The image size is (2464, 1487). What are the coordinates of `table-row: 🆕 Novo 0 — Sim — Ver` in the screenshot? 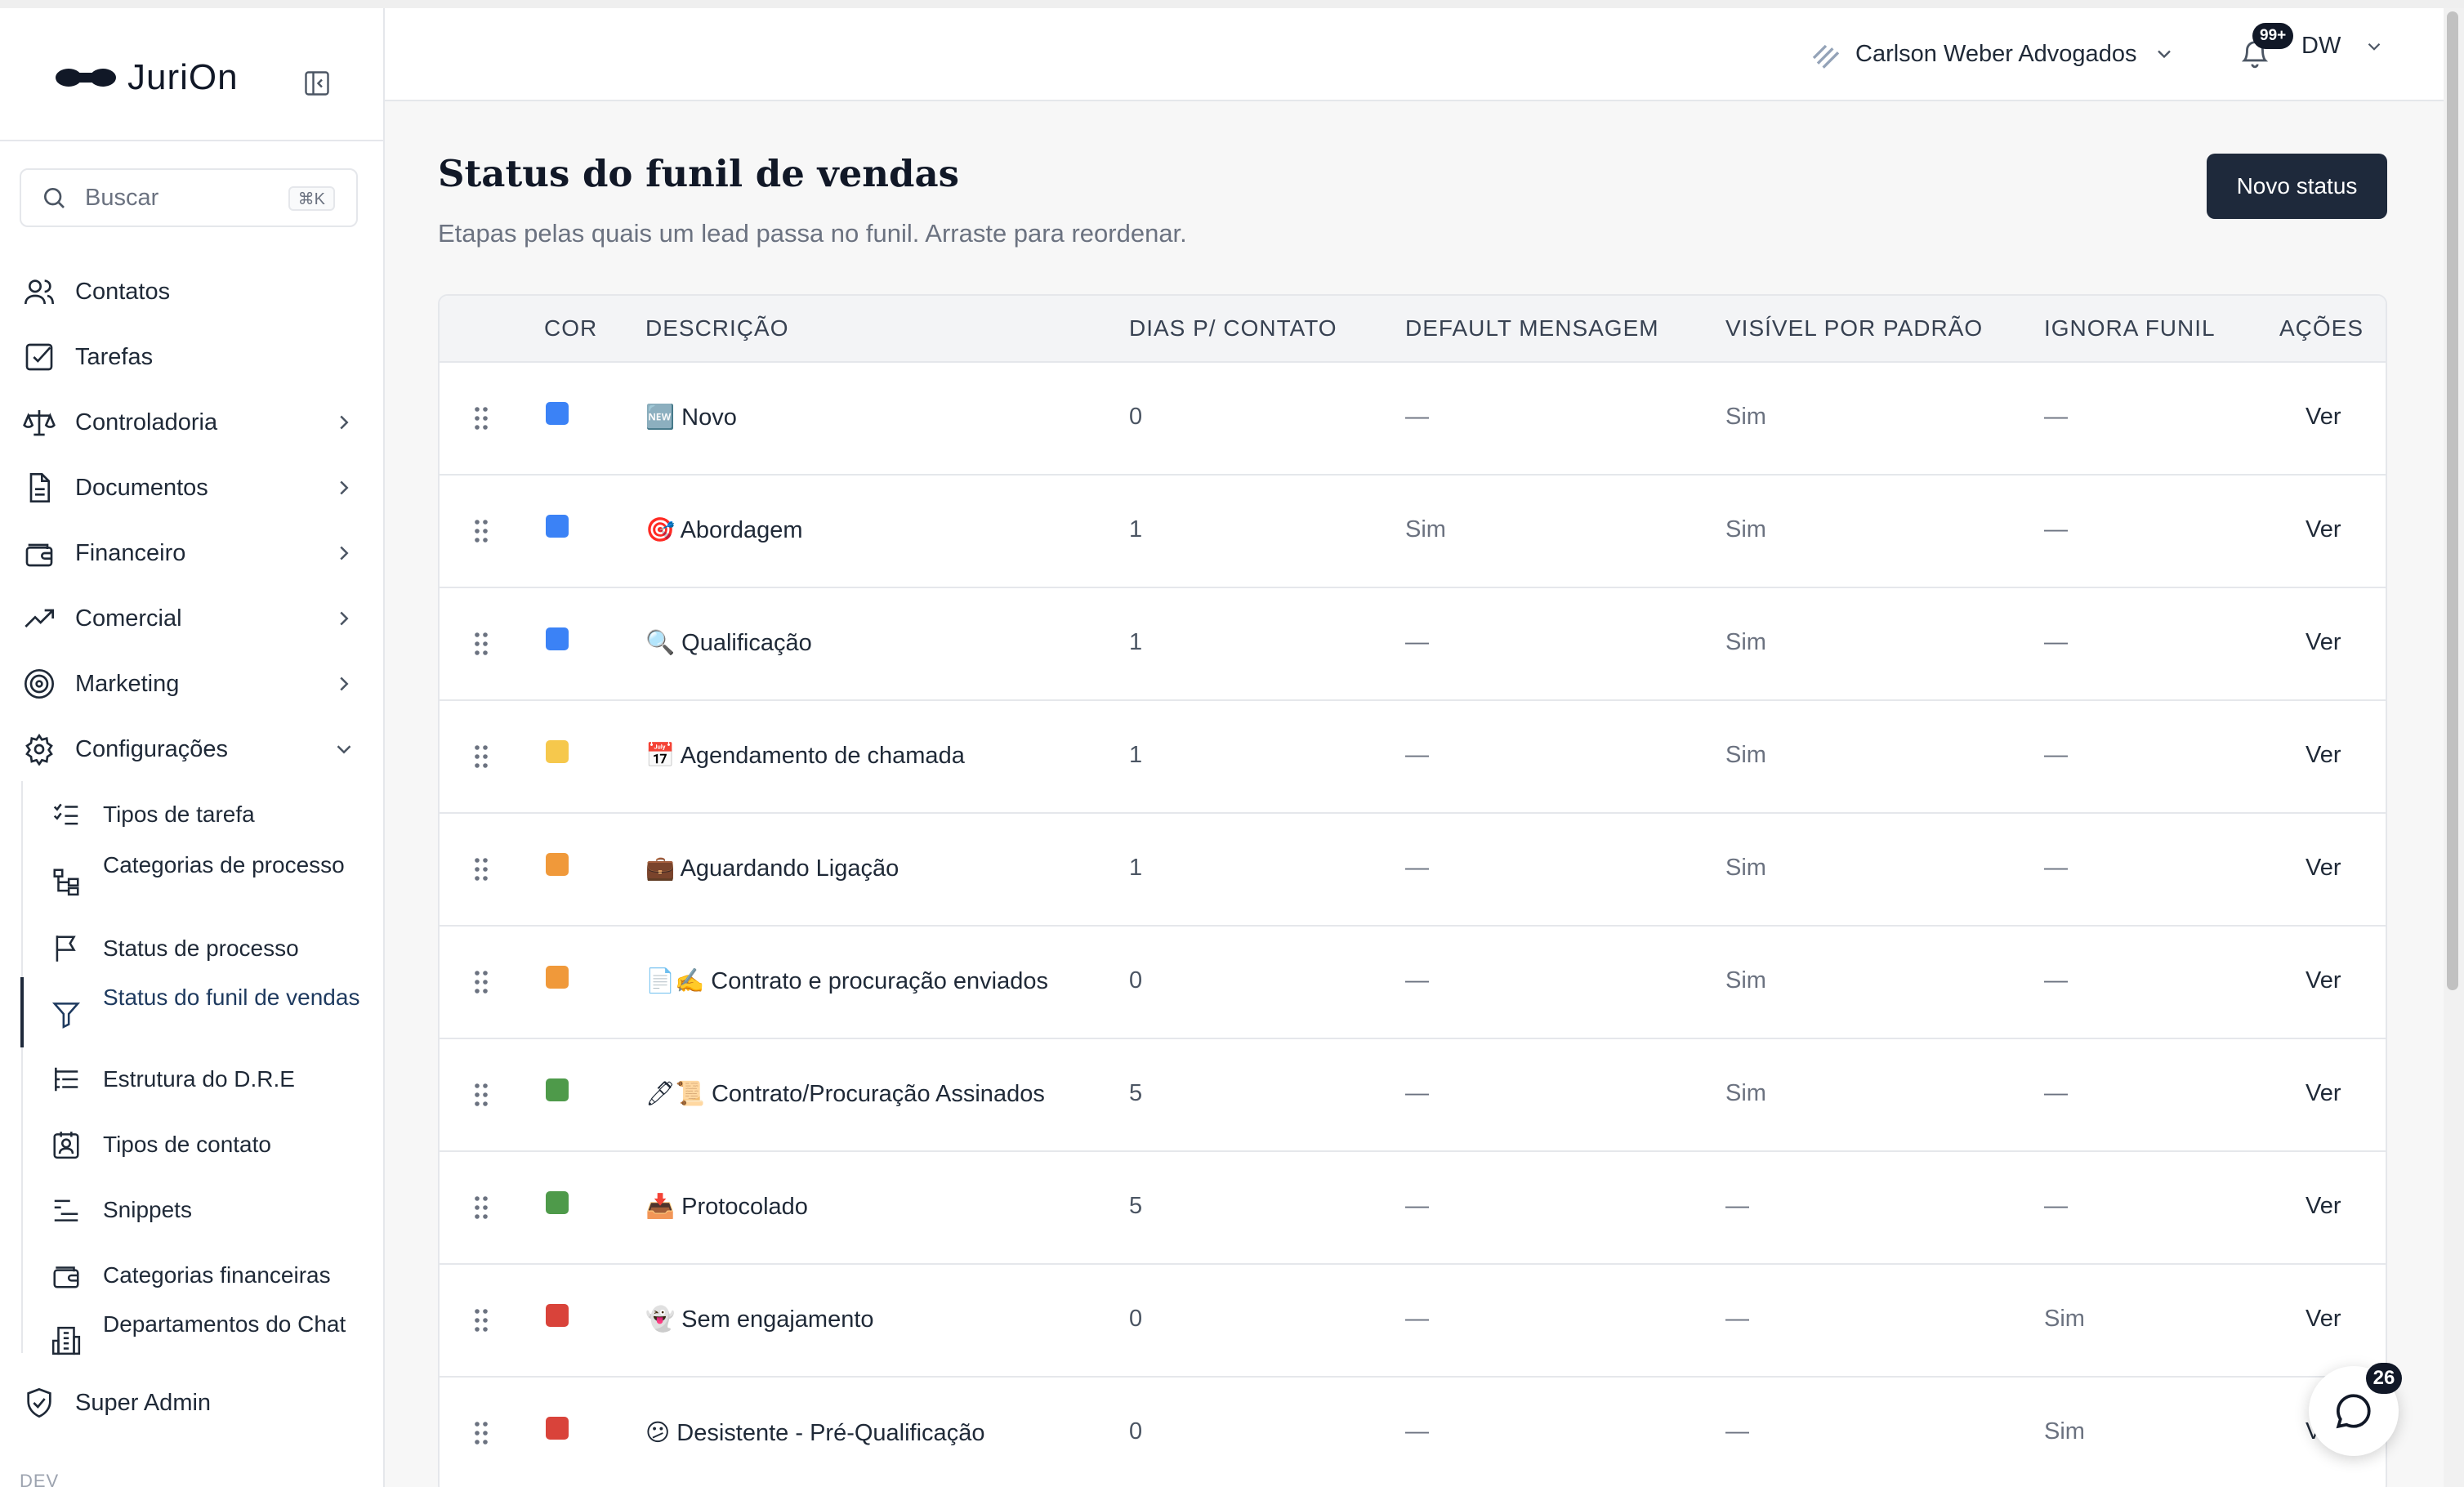 It's located at (1413, 419).